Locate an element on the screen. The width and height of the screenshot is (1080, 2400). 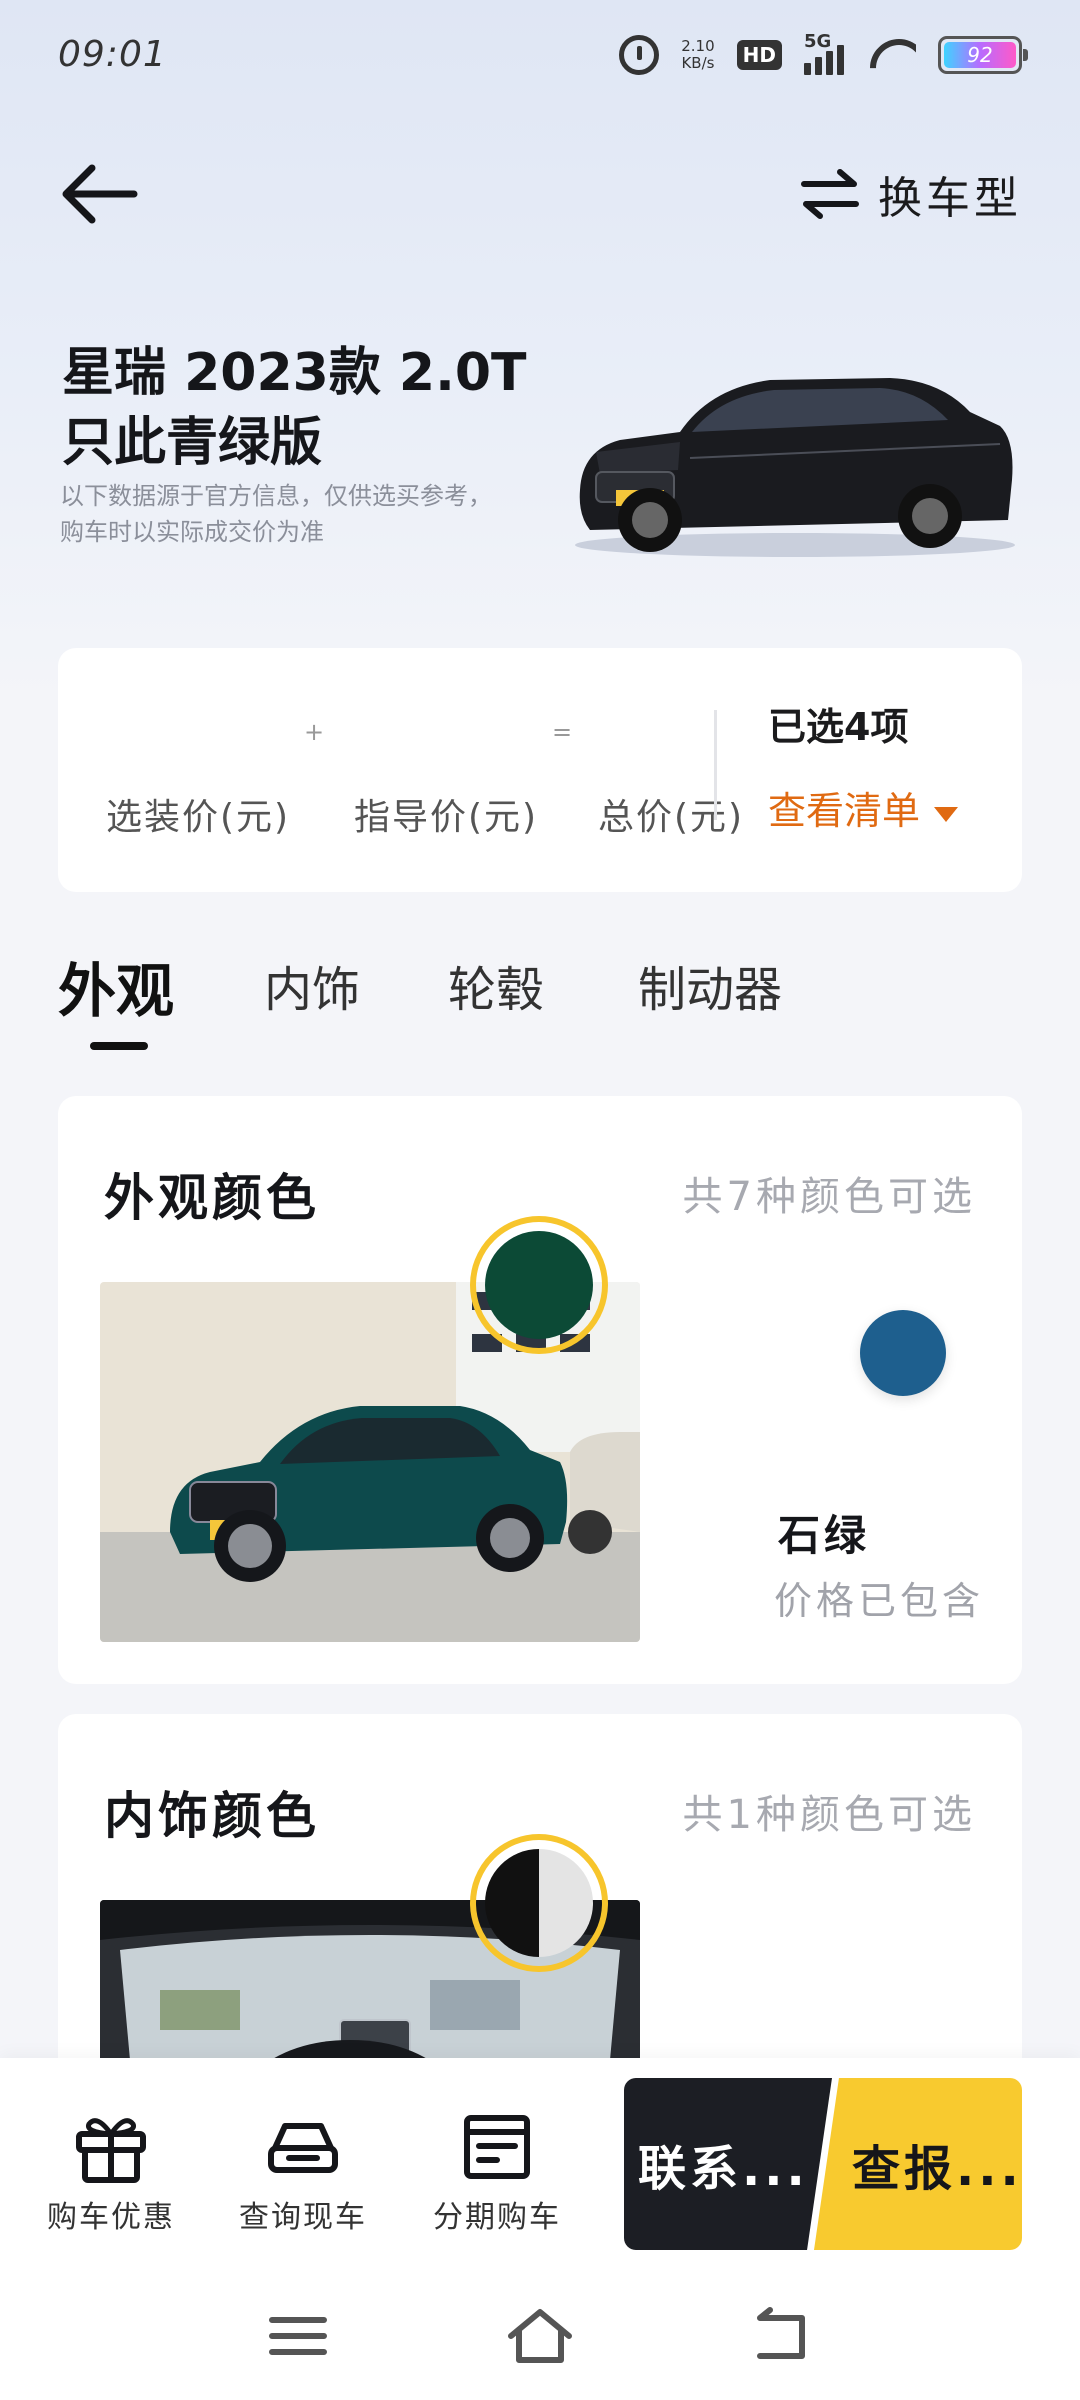
home-button is located at coordinates (540, 2336).